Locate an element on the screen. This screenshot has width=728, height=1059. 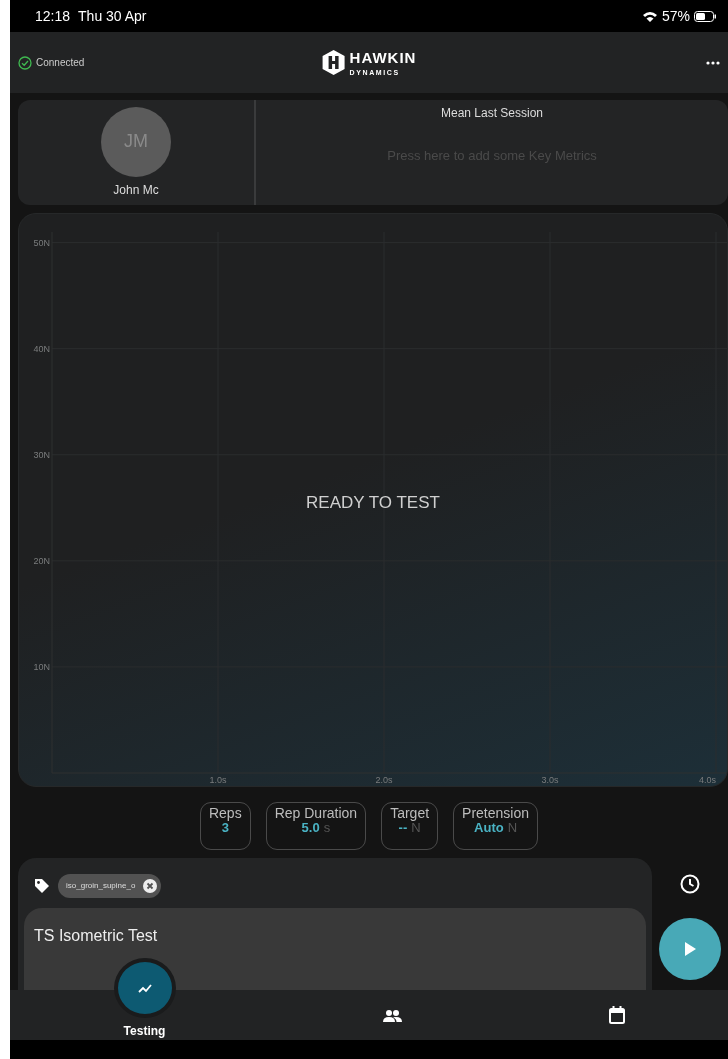
close-icon is located at coordinates (150, 886).